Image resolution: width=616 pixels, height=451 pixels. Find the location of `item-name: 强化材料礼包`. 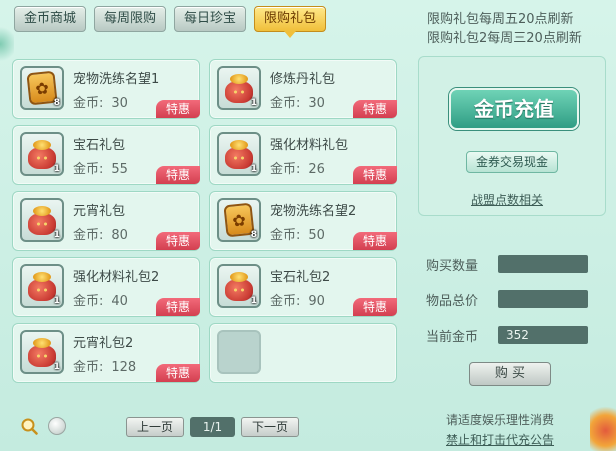

item-name: 强化材料礼包 is located at coordinates (309, 145).